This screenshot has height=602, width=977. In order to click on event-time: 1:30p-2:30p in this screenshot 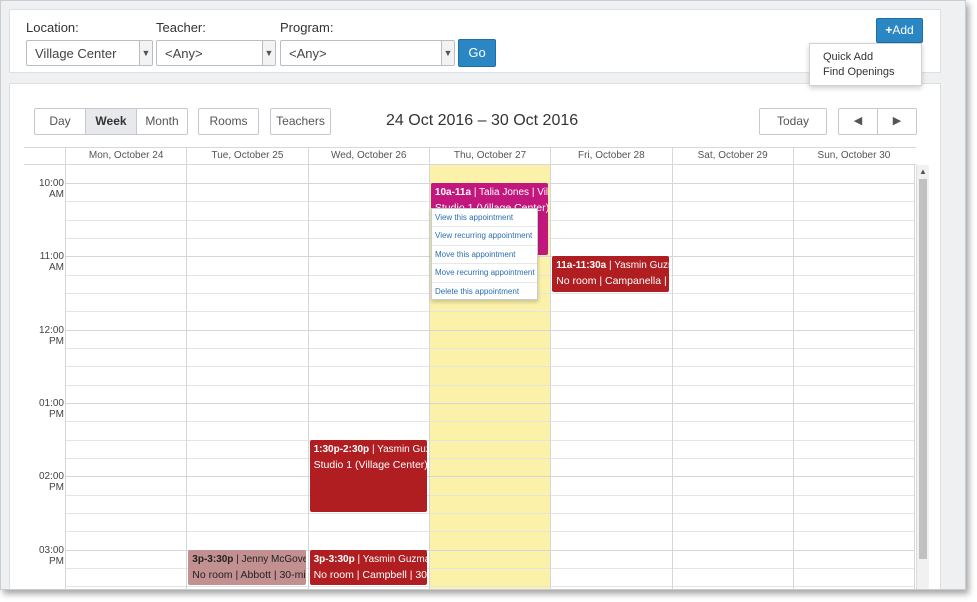, I will do `click(341, 449)`.